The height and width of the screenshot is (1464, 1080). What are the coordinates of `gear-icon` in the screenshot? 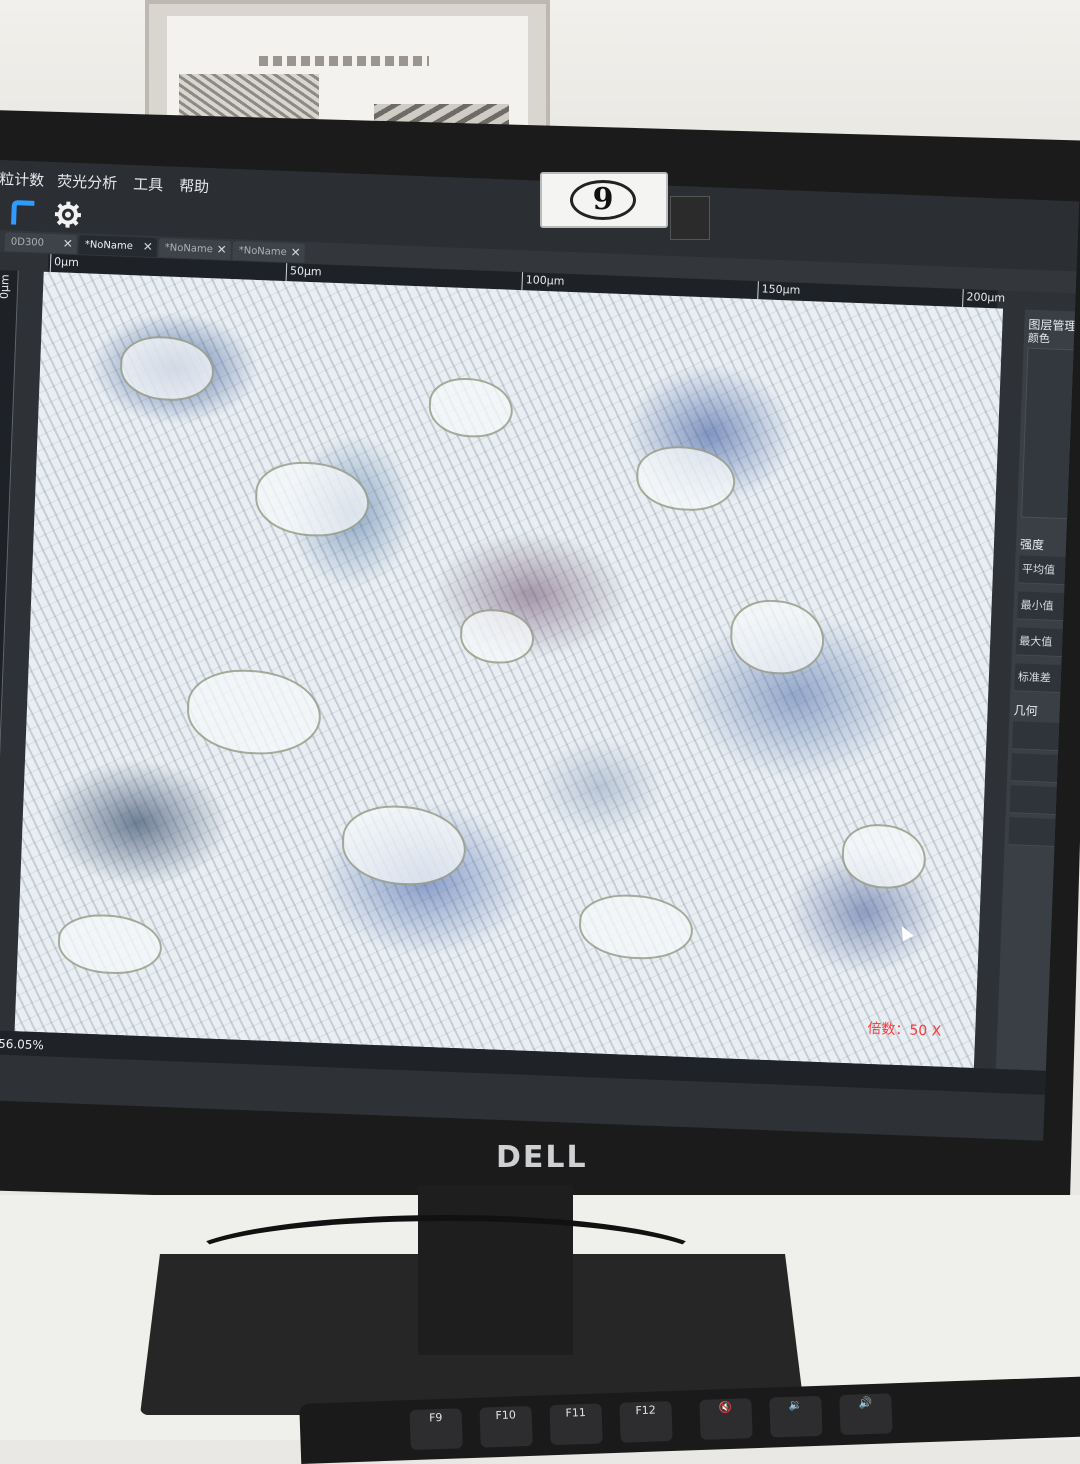 It's located at (67, 214).